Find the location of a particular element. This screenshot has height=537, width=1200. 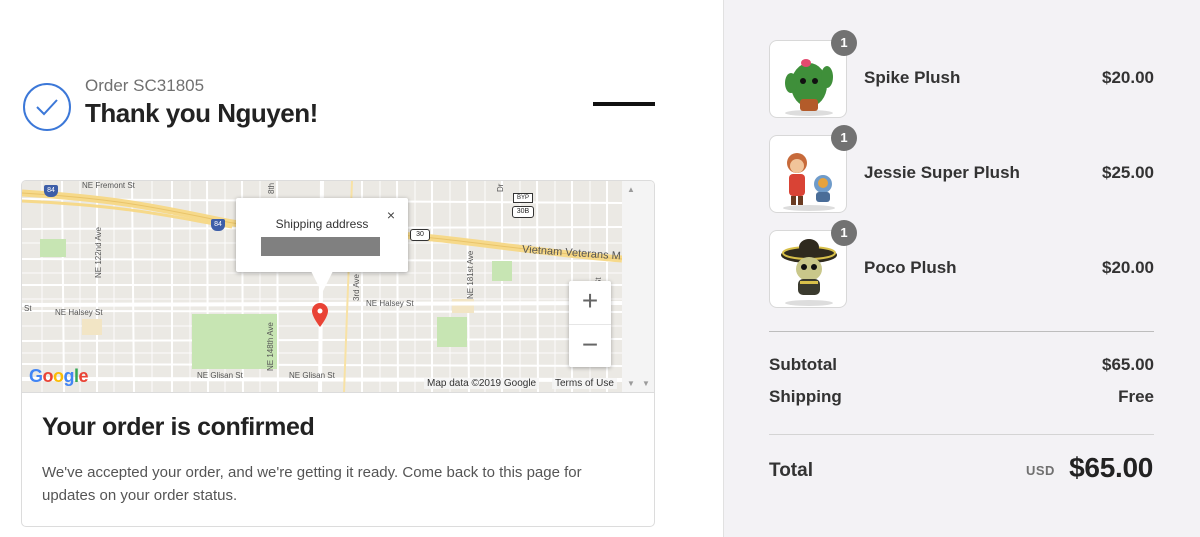

zoom-out-button: − is located at coordinates (590, 345).